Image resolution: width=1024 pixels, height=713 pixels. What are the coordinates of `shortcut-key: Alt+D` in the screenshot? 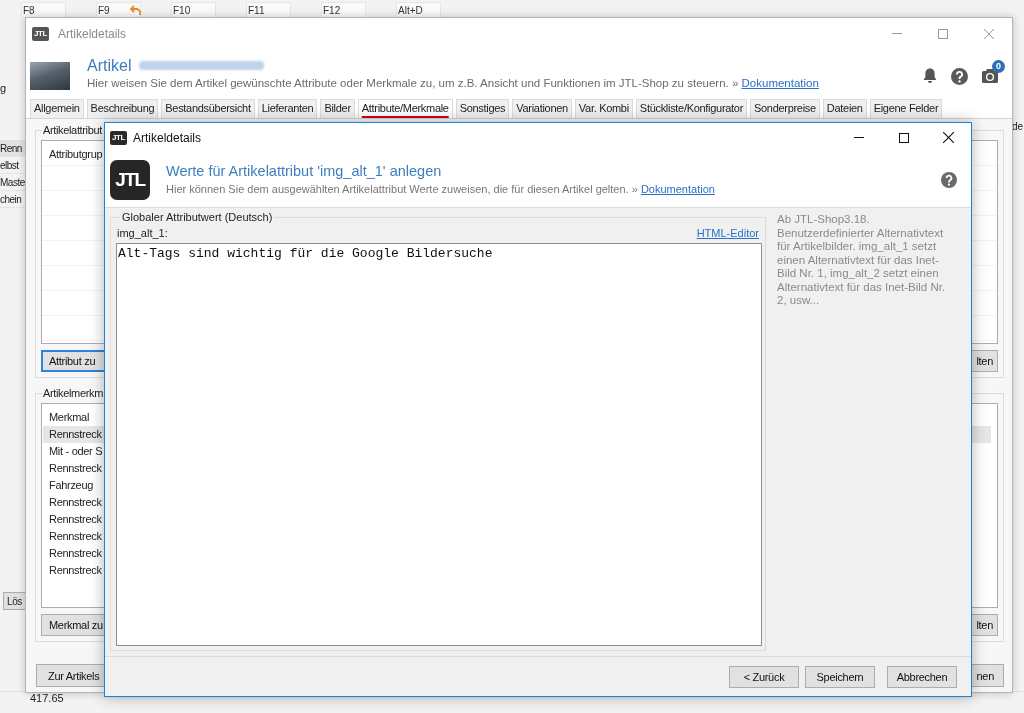 It's located at (418, 9).